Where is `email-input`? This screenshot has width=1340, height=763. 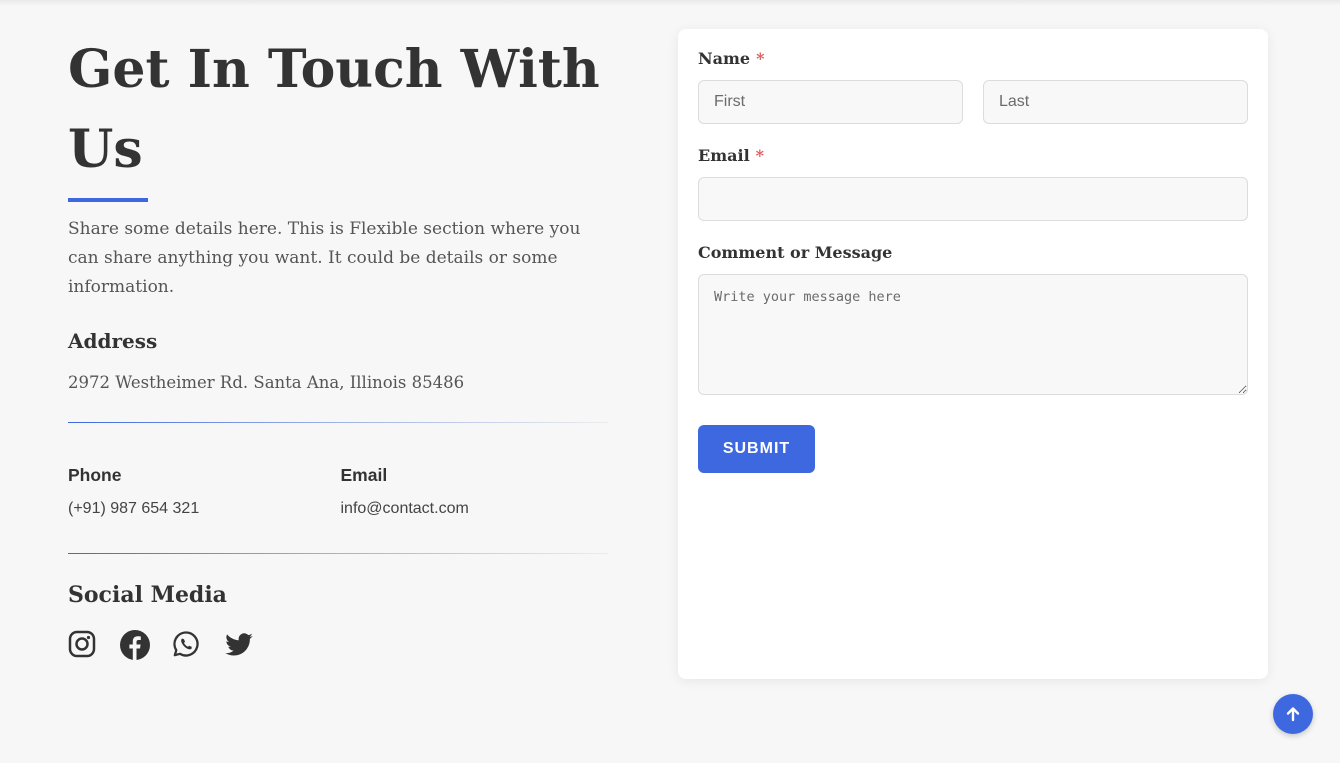 email-input is located at coordinates (973, 199).